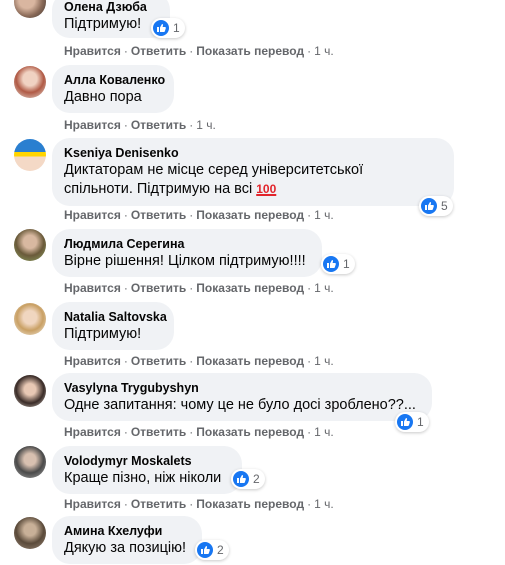 This screenshot has height=565, width=505. What do you see at coordinates (114, 80) in the screenshot?
I see `comment-author: Алла Коваленко` at bounding box center [114, 80].